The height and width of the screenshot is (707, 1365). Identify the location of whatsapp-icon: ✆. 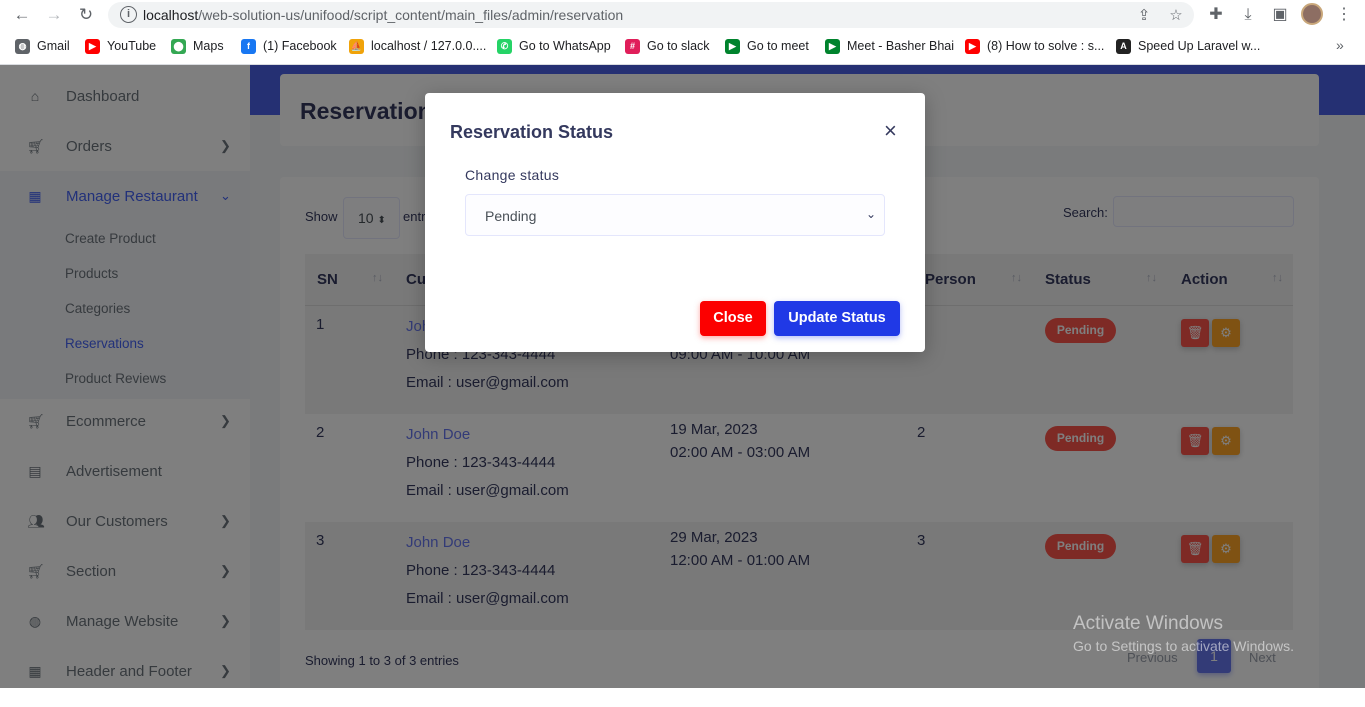
(504, 46).